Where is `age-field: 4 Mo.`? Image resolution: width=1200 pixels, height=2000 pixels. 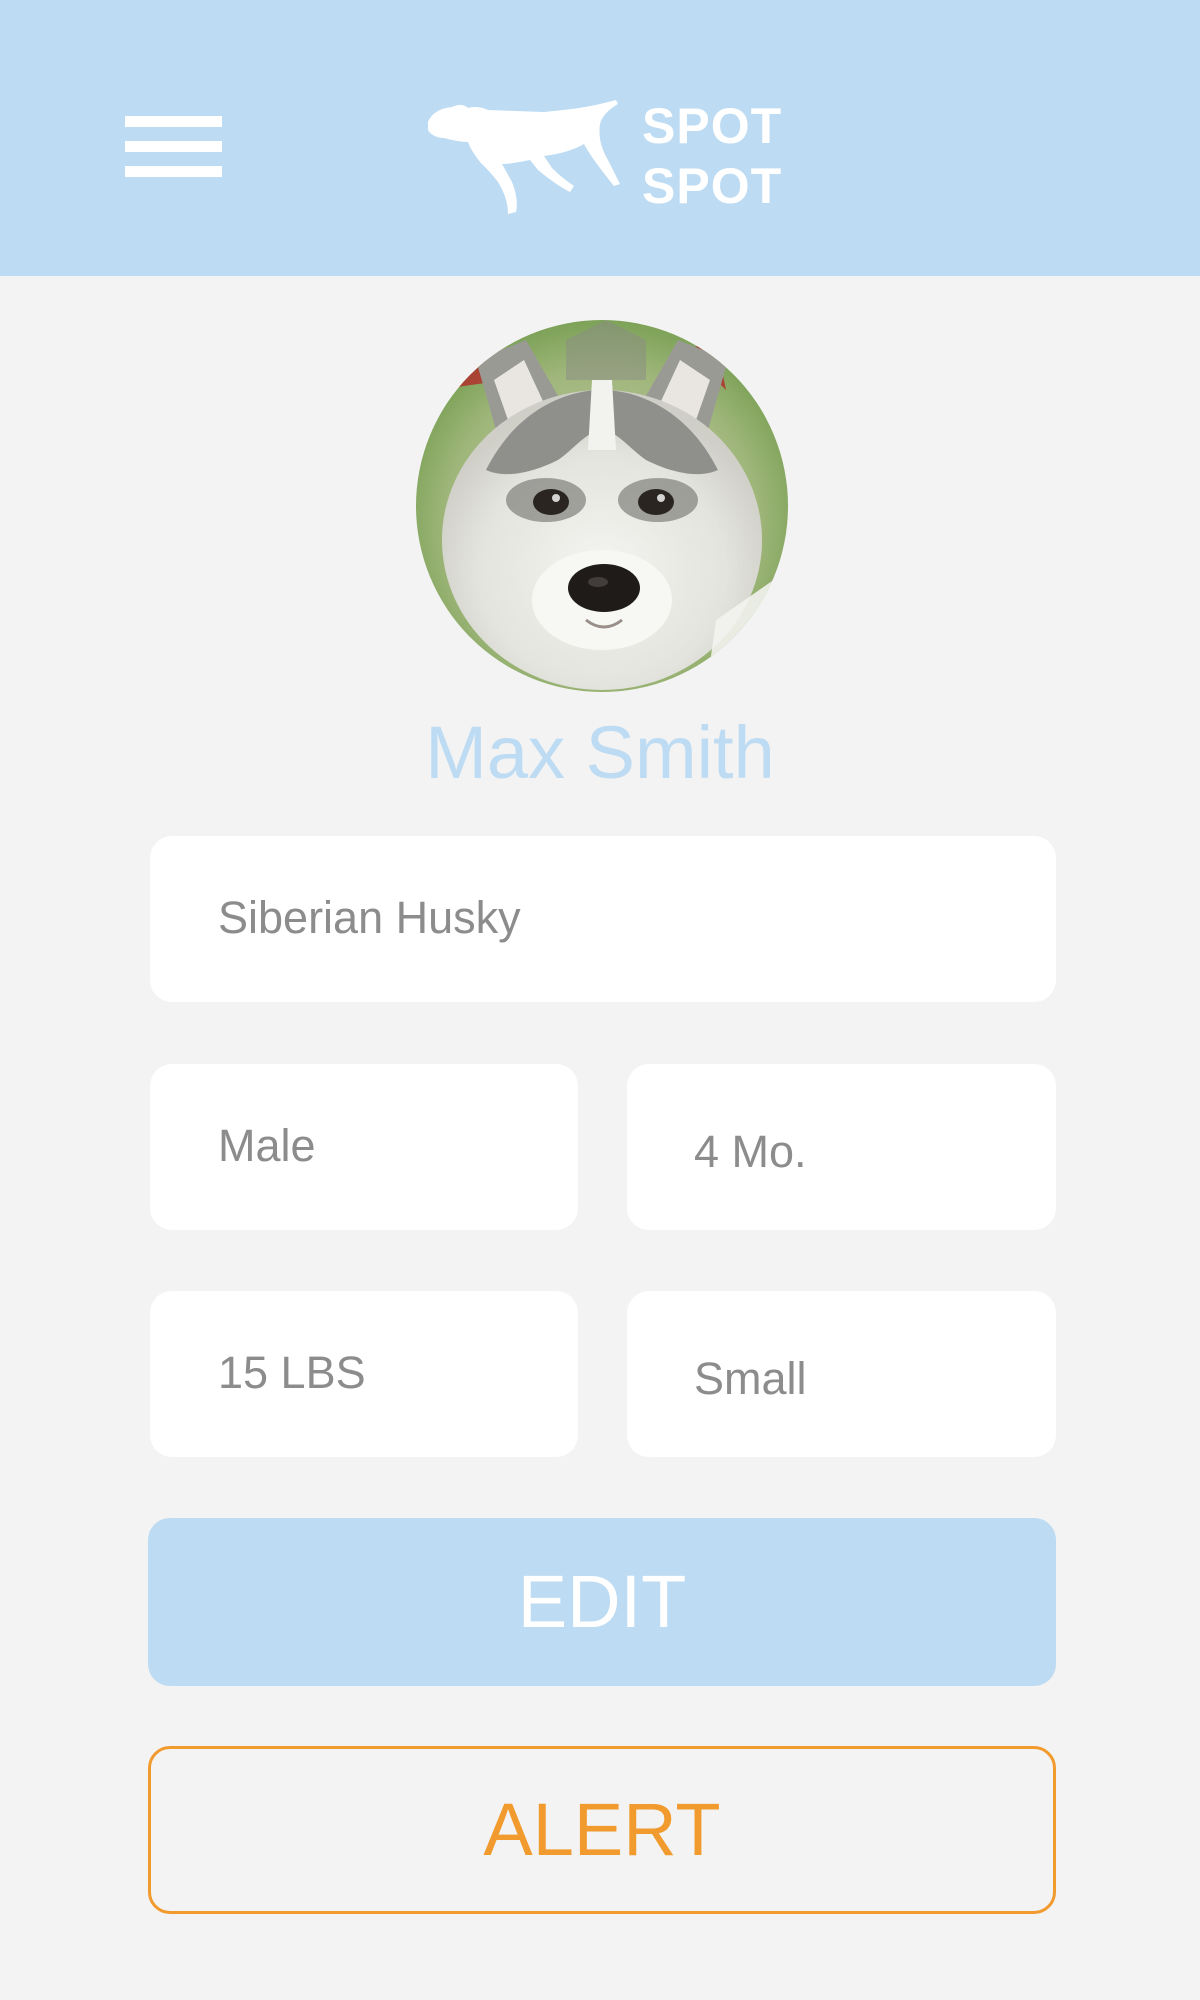 age-field: 4 Mo. is located at coordinates (841, 1147).